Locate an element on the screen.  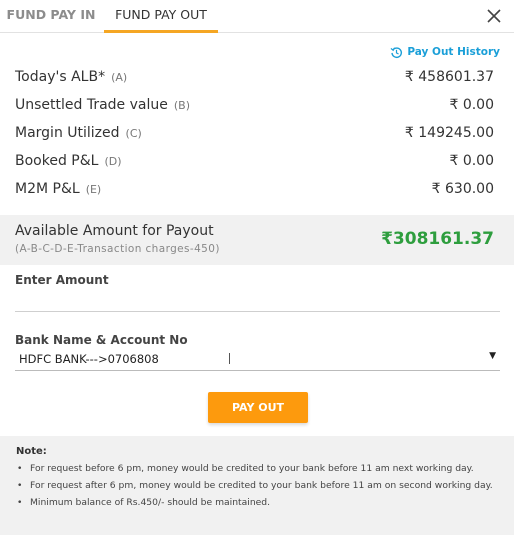
payout-history-link: Pay Out History is located at coordinates (445, 52).